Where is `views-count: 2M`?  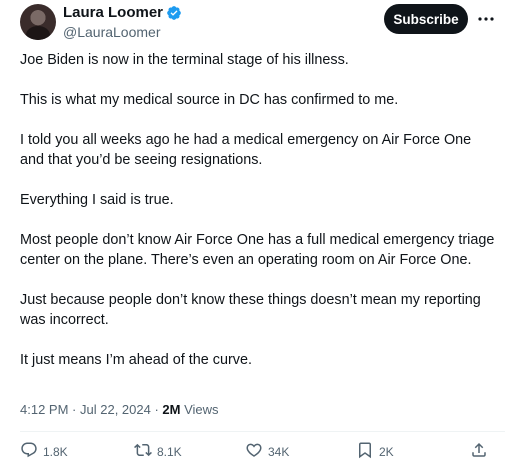 views-count: 2M is located at coordinates (171, 409).